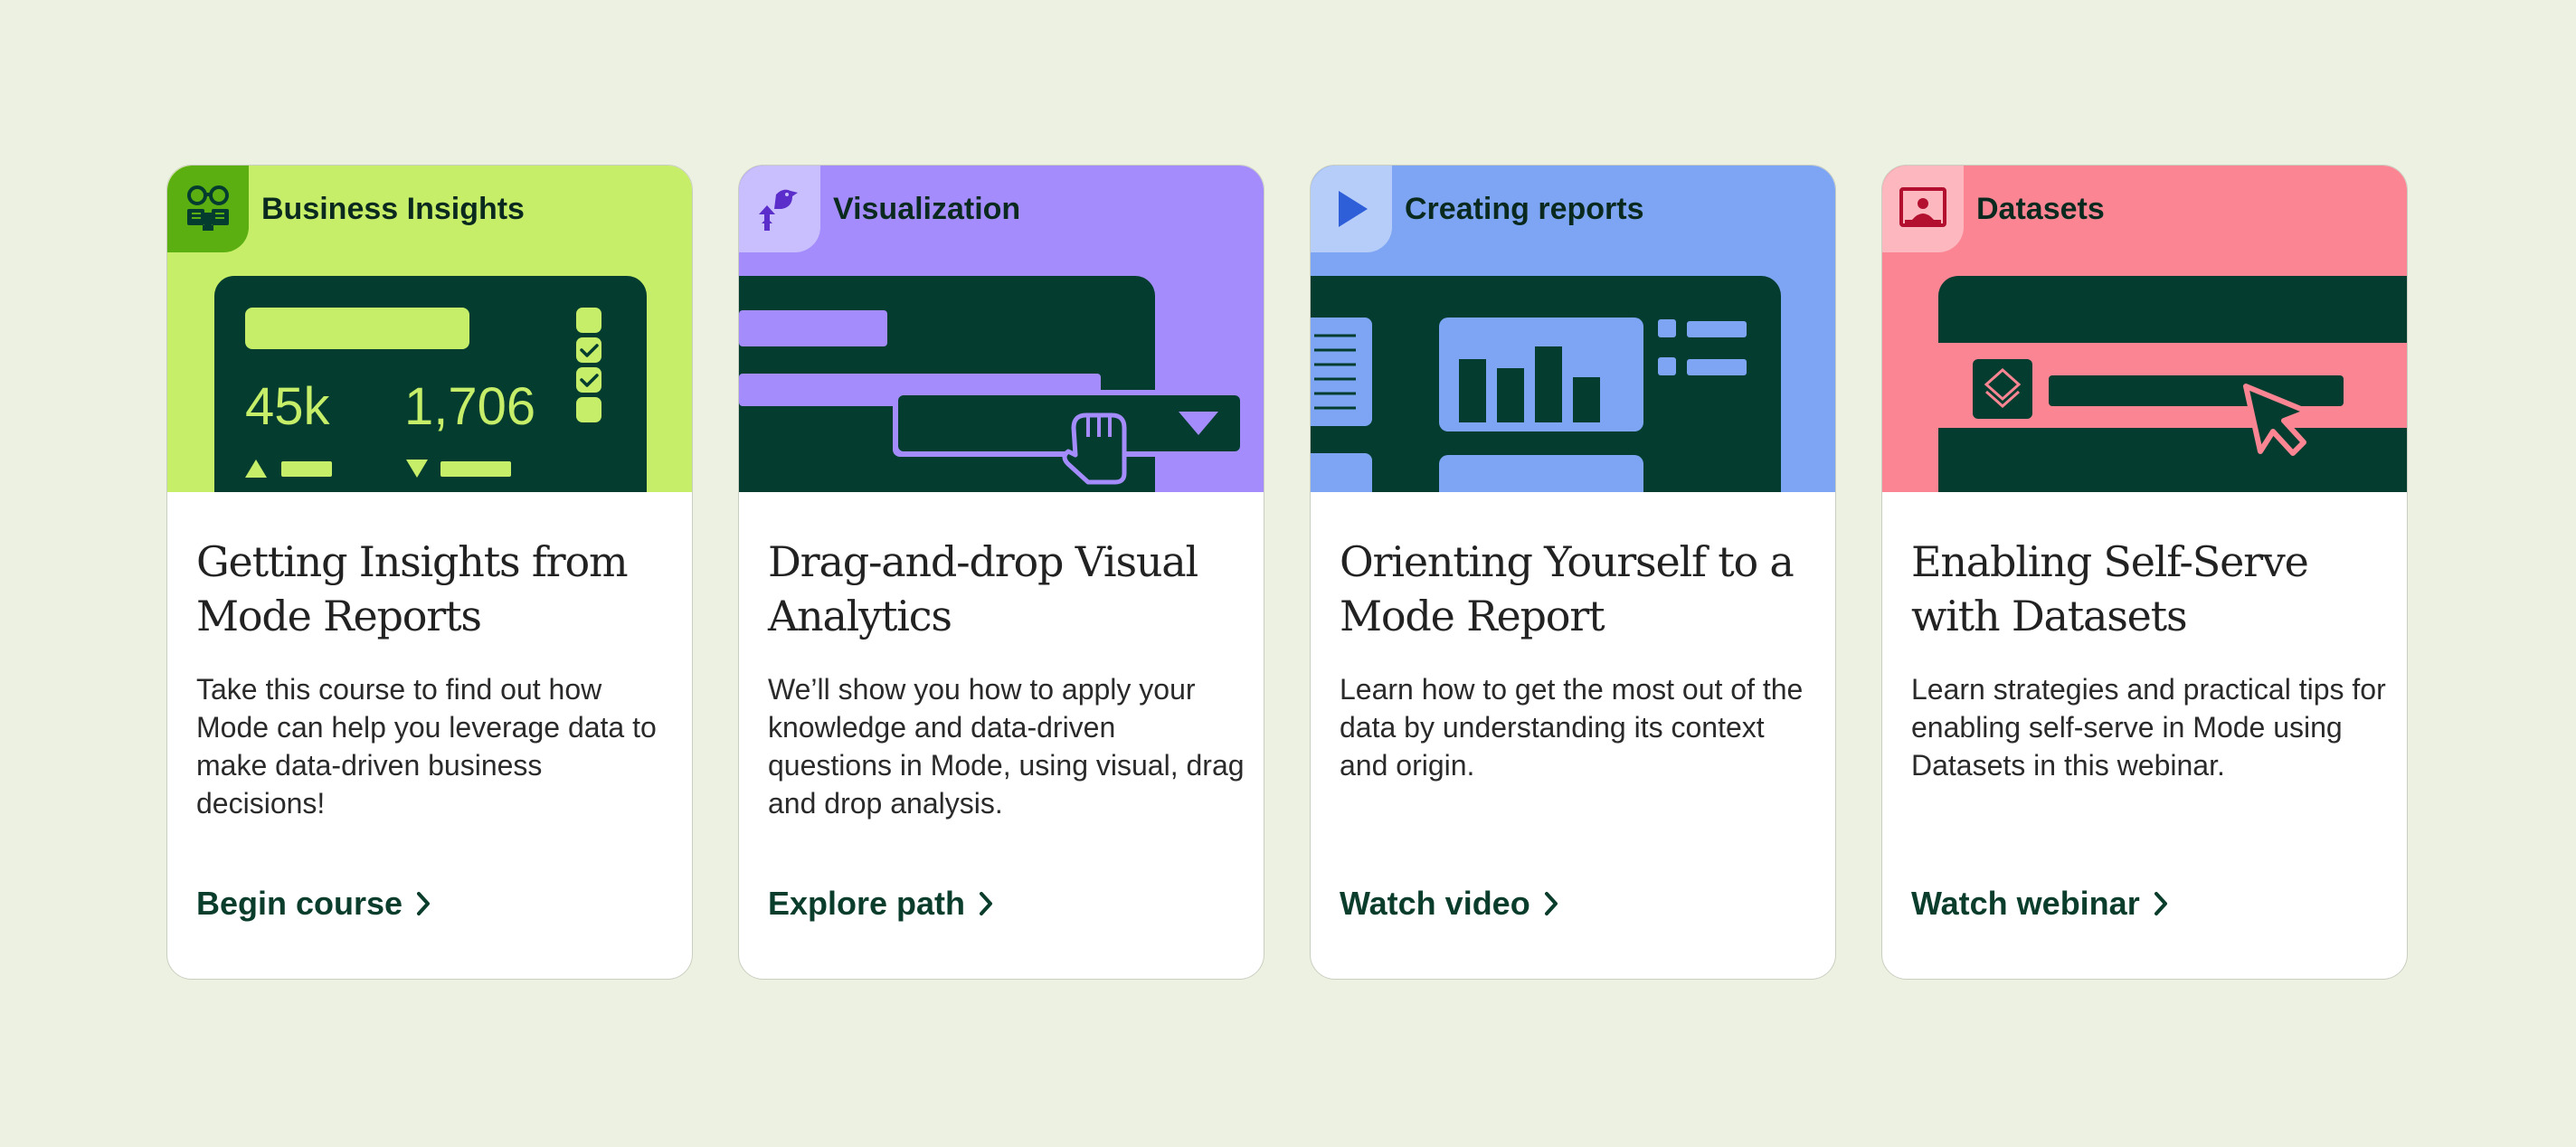 The width and height of the screenshot is (2576, 1147). I want to click on begin-course-link: Begin course, so click(313, 904).